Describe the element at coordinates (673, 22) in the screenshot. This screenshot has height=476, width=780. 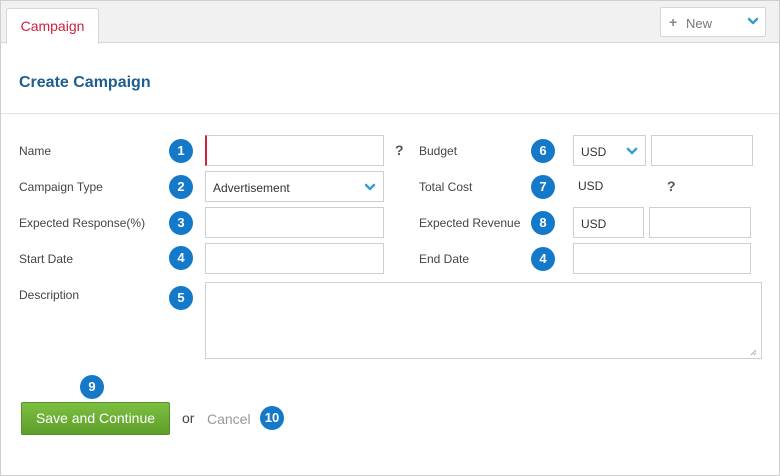
I see `plus-icon: +` at that location.